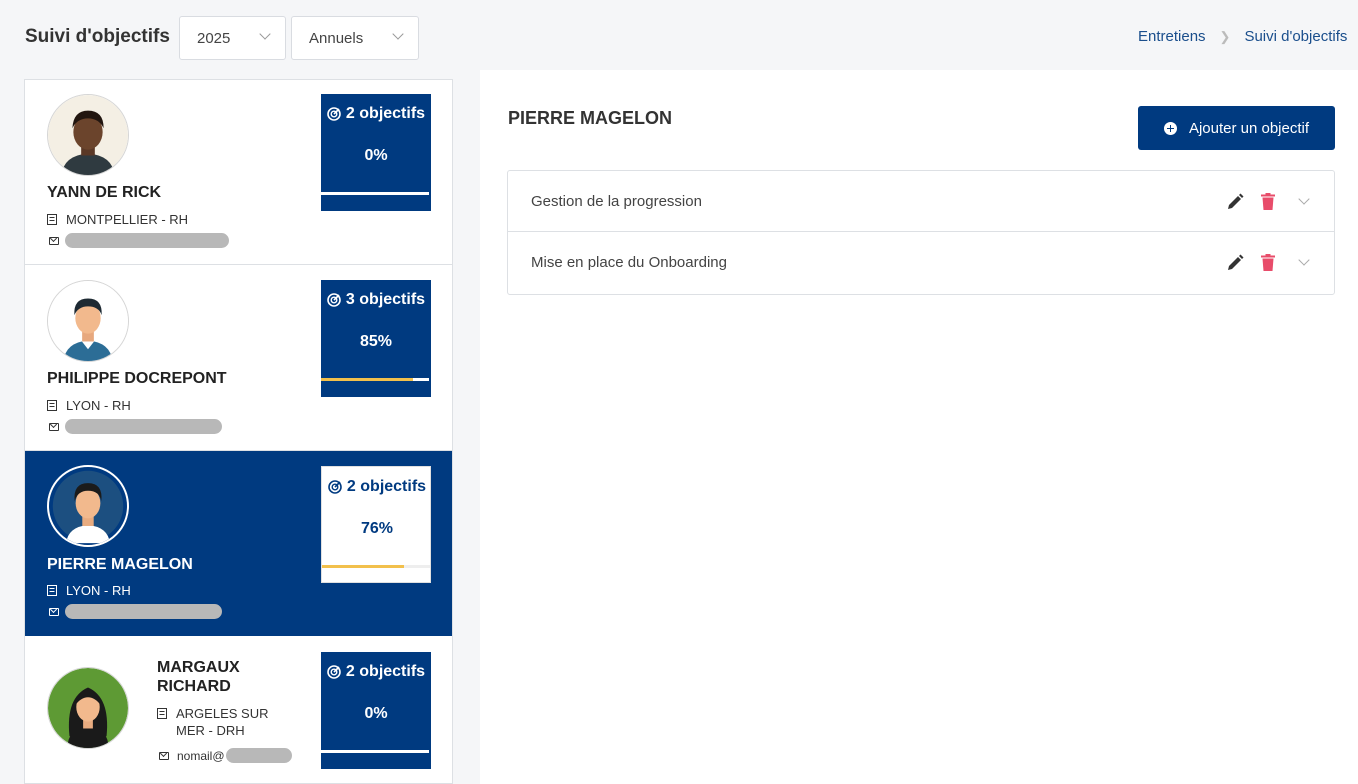 The width and height of the screenshot is (1358, 784). I want to click on progress-percent: 76%, so click(377, 528).